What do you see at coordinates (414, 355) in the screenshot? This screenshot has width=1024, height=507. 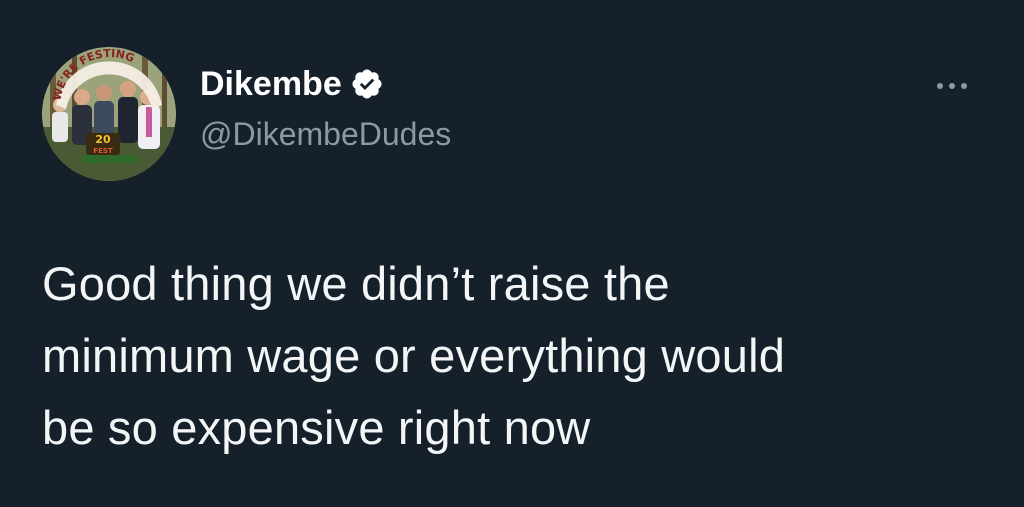 I see `tweet-text-line: minimum wage or everything would` at bounding box center [414, 355].